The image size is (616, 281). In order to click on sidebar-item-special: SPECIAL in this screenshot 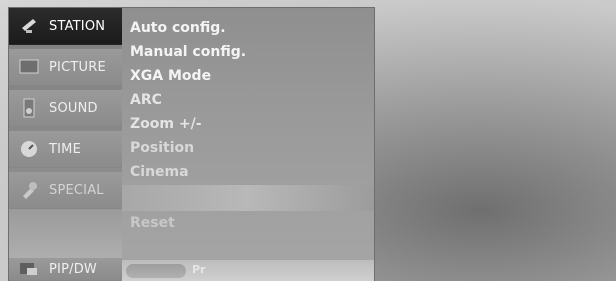, I will do `click(65, 190)`.